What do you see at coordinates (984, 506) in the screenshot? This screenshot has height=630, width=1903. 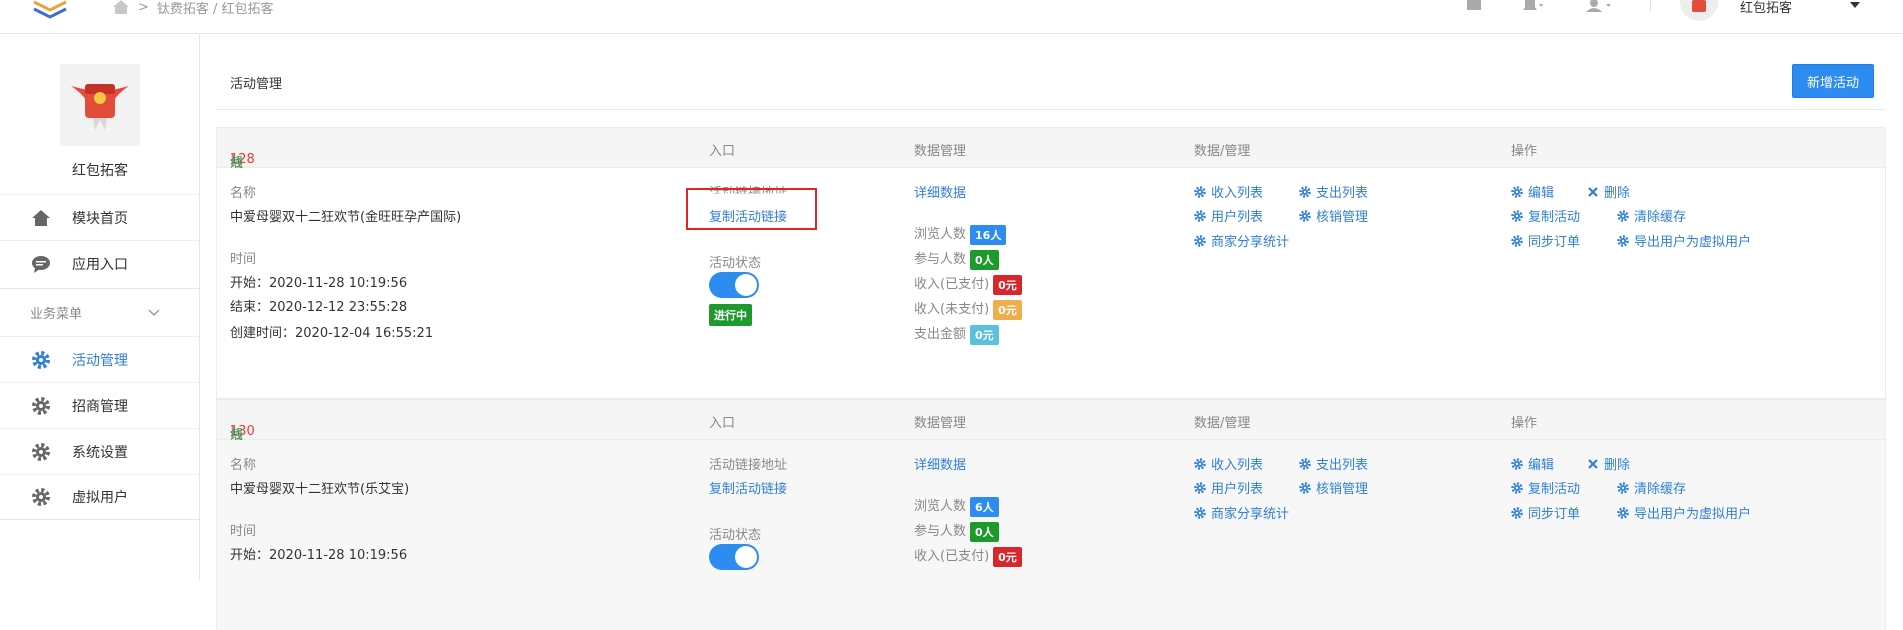 I see `browse-count: 6人` at bounding box center [984, 506].